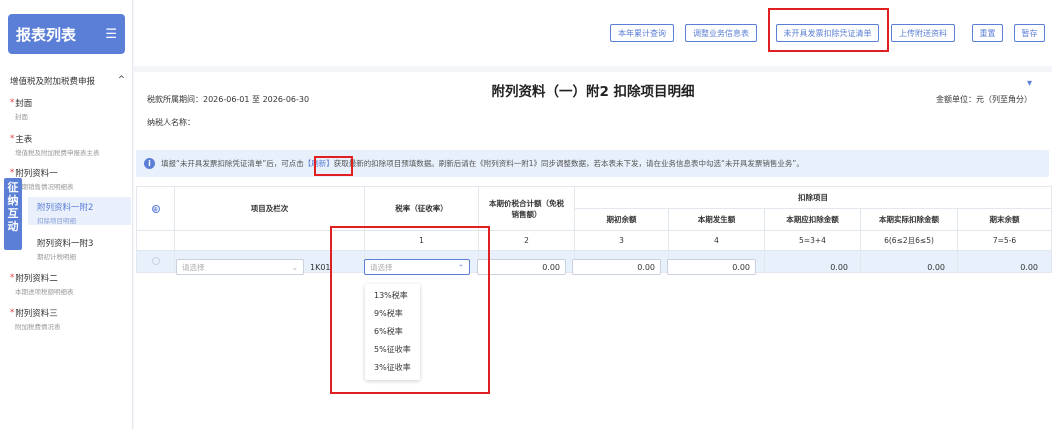  Describe the element at coordinates (24, 140) in the screenshot. I see `sidebar-item-label: 主表` at that location.